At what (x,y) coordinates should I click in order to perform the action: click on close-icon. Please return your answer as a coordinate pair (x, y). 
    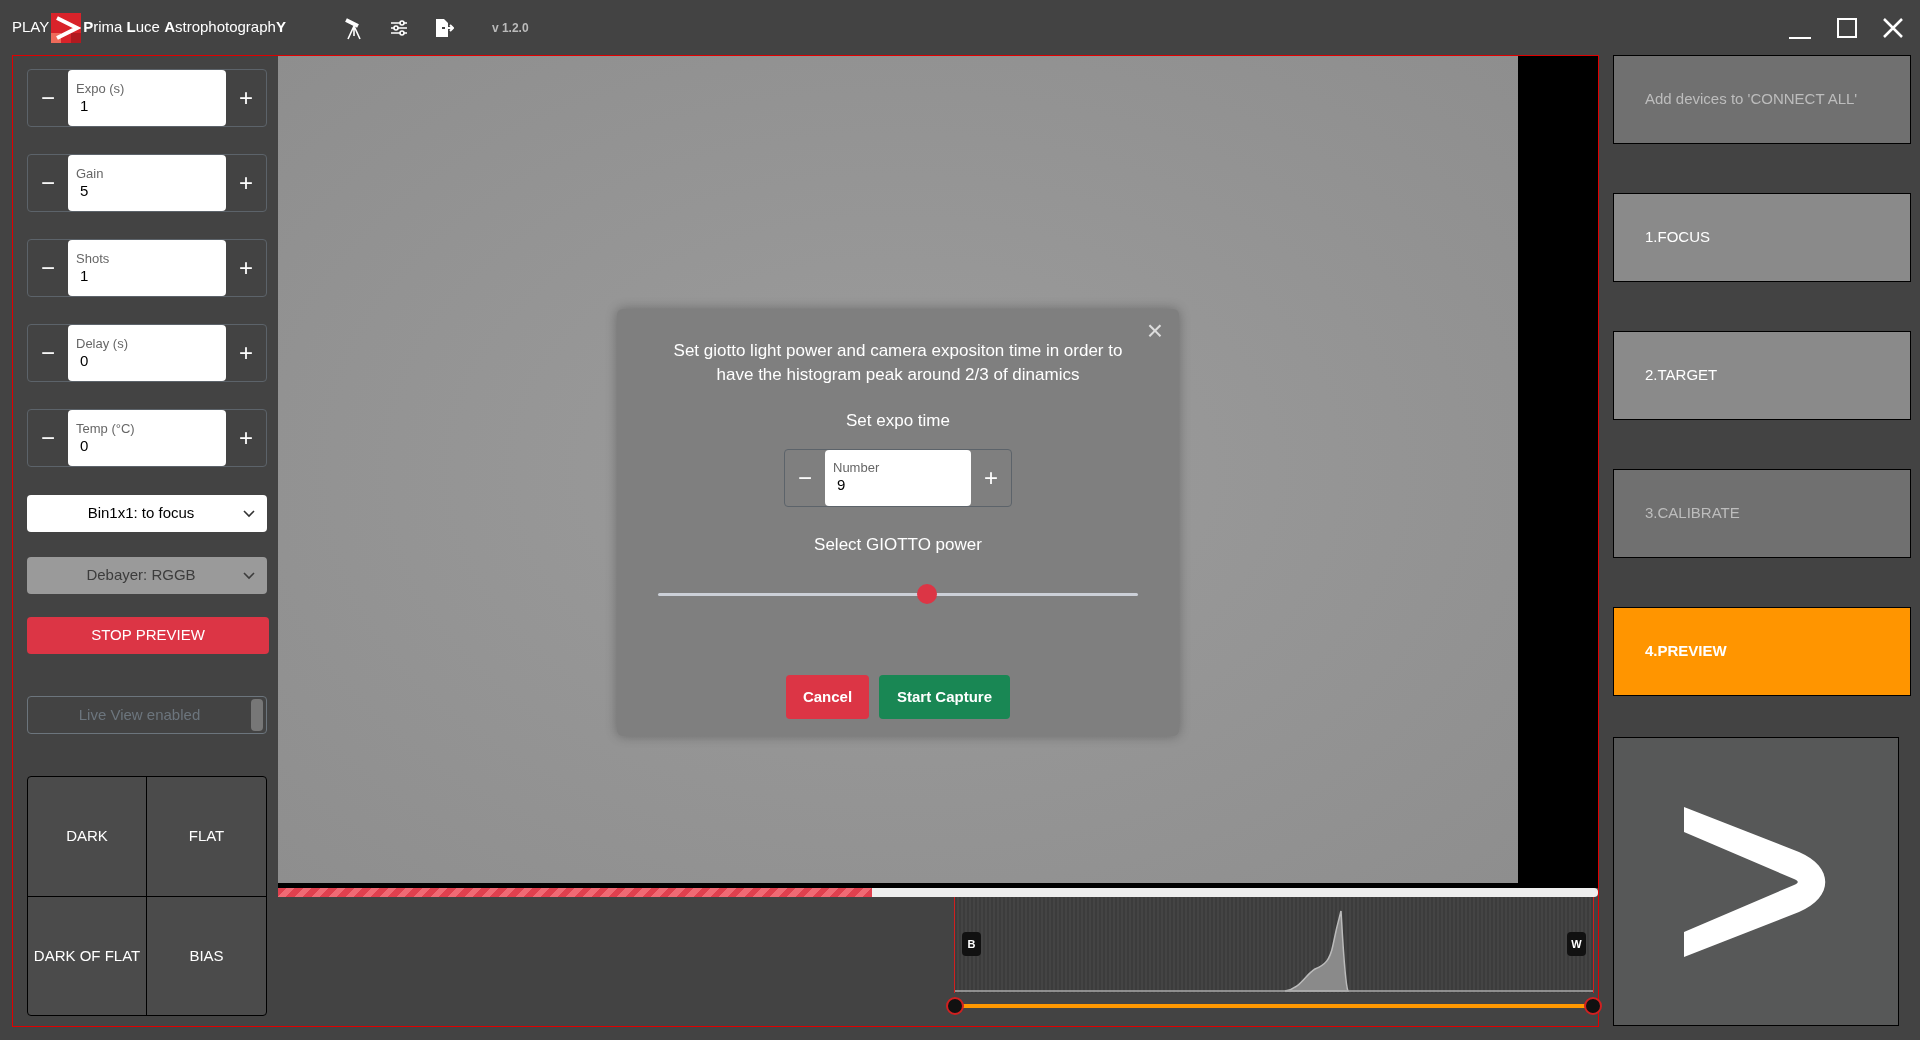
    Looking at the image, I should click on (1893, 27).